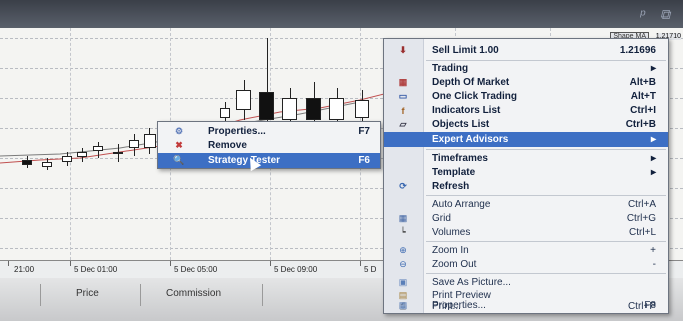 Image resolution: width=683 pixels, height=321 pixels. I want to click on chart-properties-icon: ▦, so click(403, 304).